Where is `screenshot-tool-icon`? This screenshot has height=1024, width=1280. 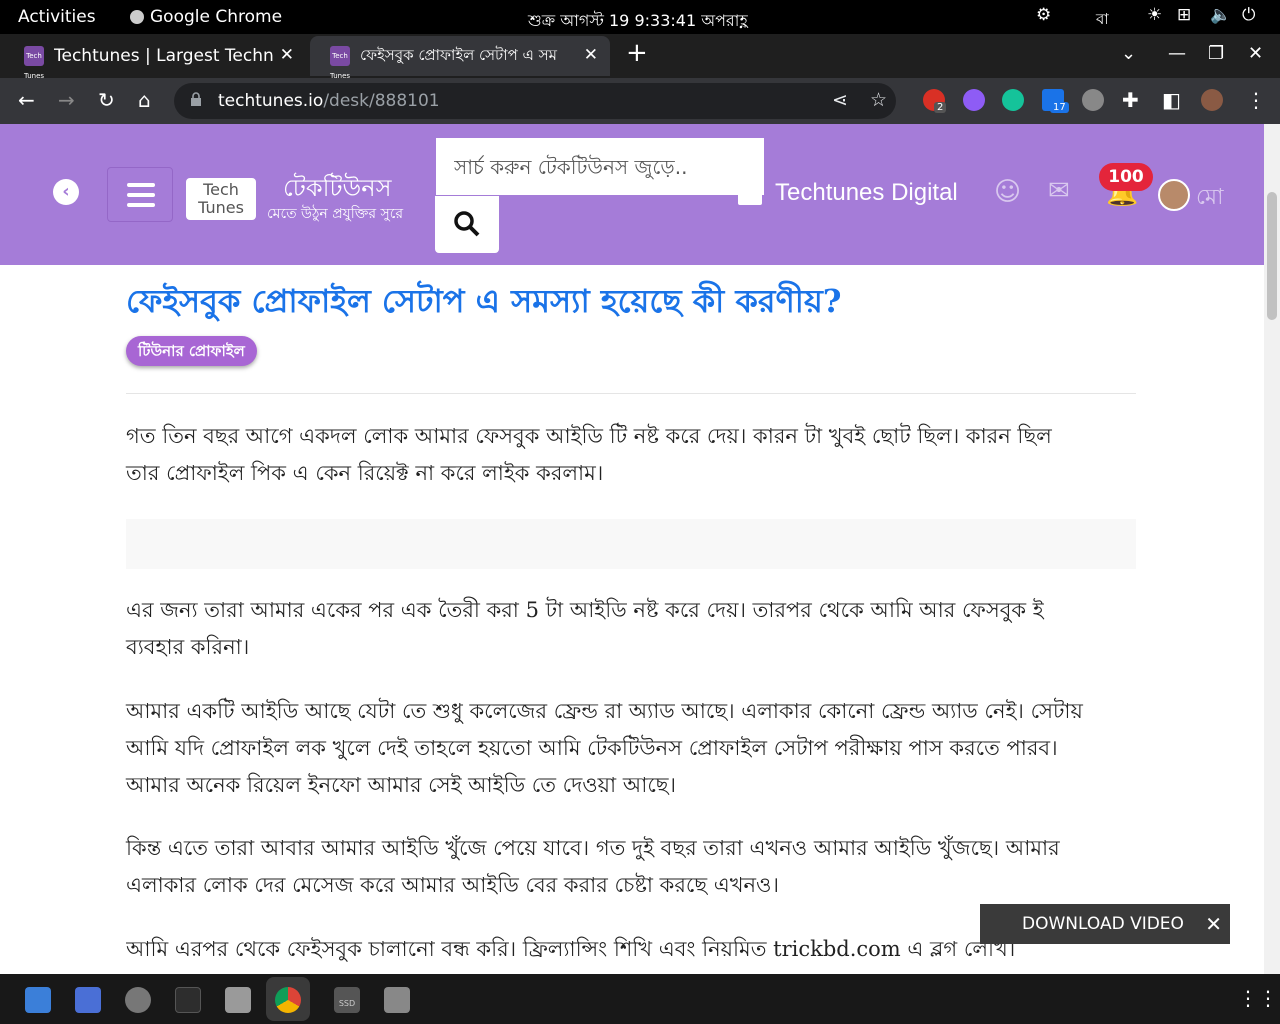
screenshot-tool-icon is located at coordinates (88, 1000).